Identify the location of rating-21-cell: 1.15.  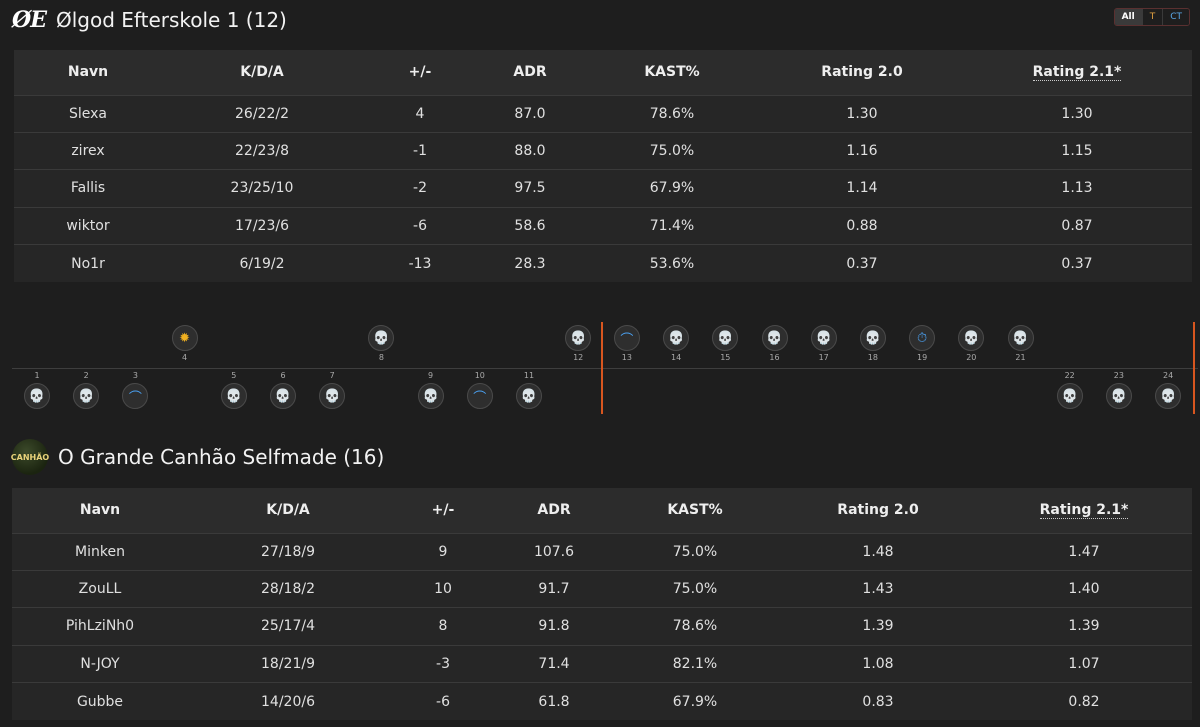
(1077, 150).